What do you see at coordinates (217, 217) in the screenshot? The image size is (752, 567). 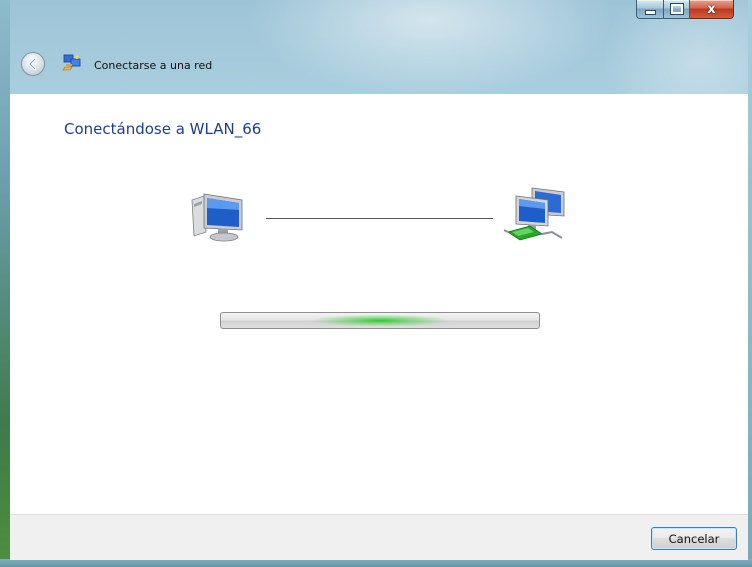 I see `computer-icon` at bounding box center [217, 217].